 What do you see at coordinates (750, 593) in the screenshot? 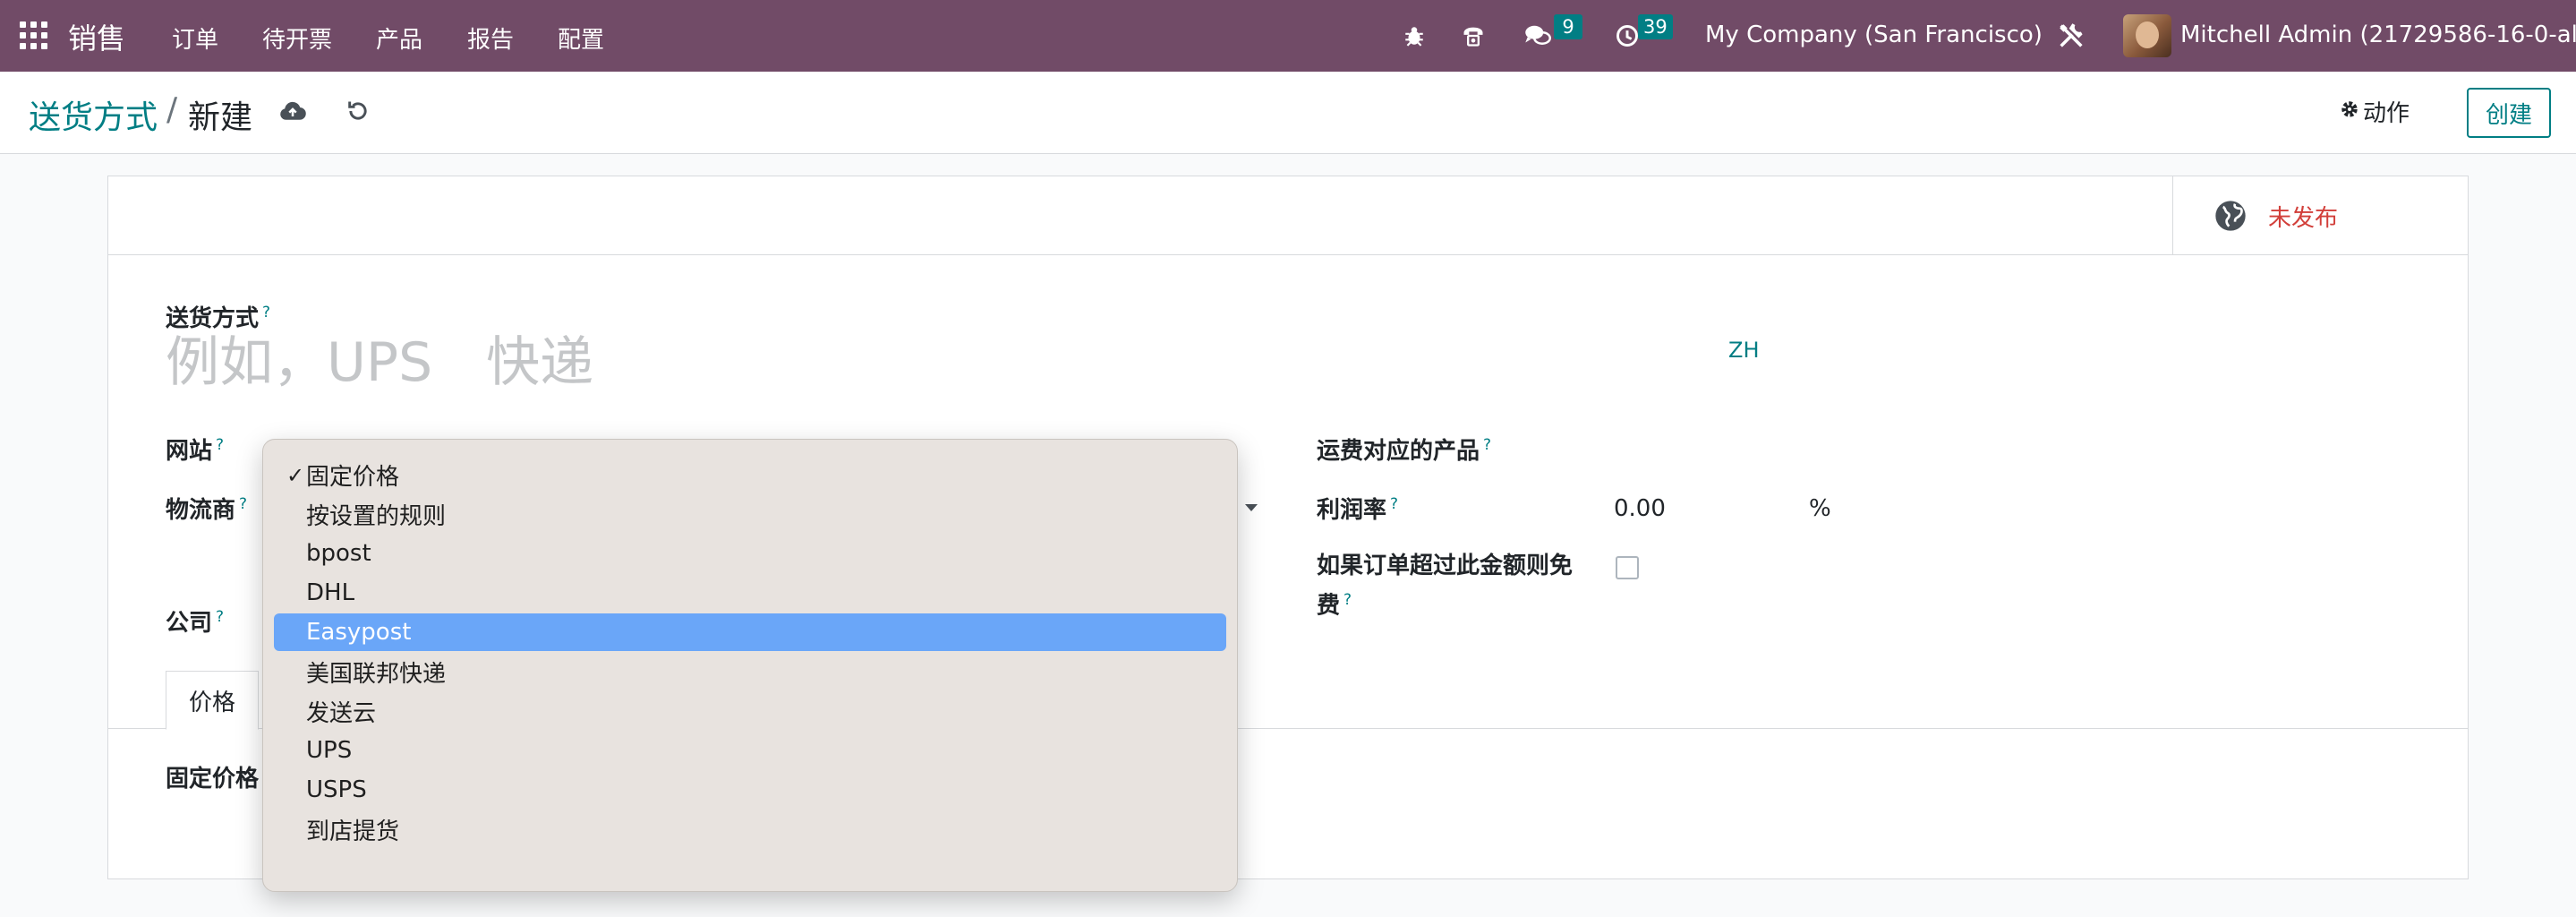
I see `dropdown-option: DHL` at bounding box center [750, 593].